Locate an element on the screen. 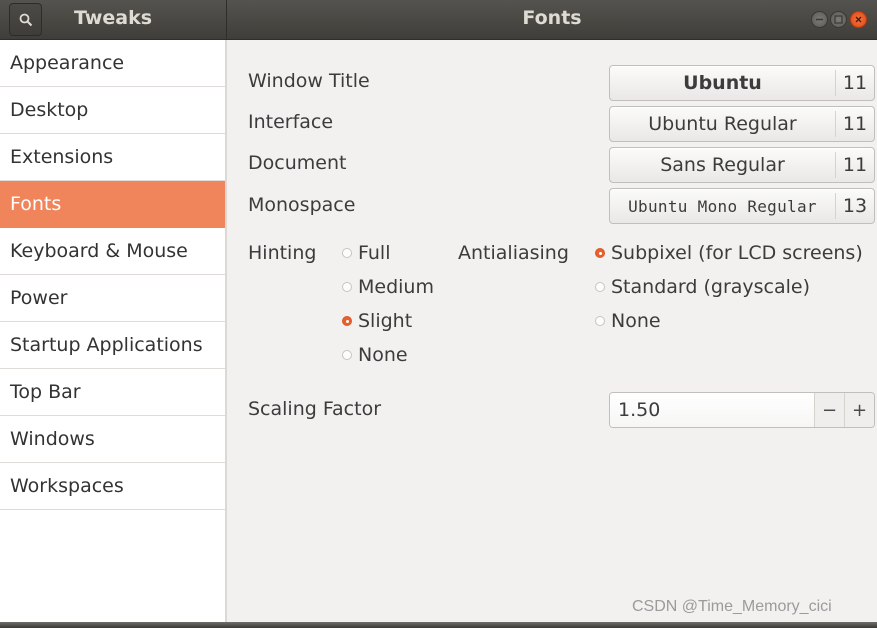  scaling-factor-spinner: 1.50 − + is located at coordinates (742, 410).